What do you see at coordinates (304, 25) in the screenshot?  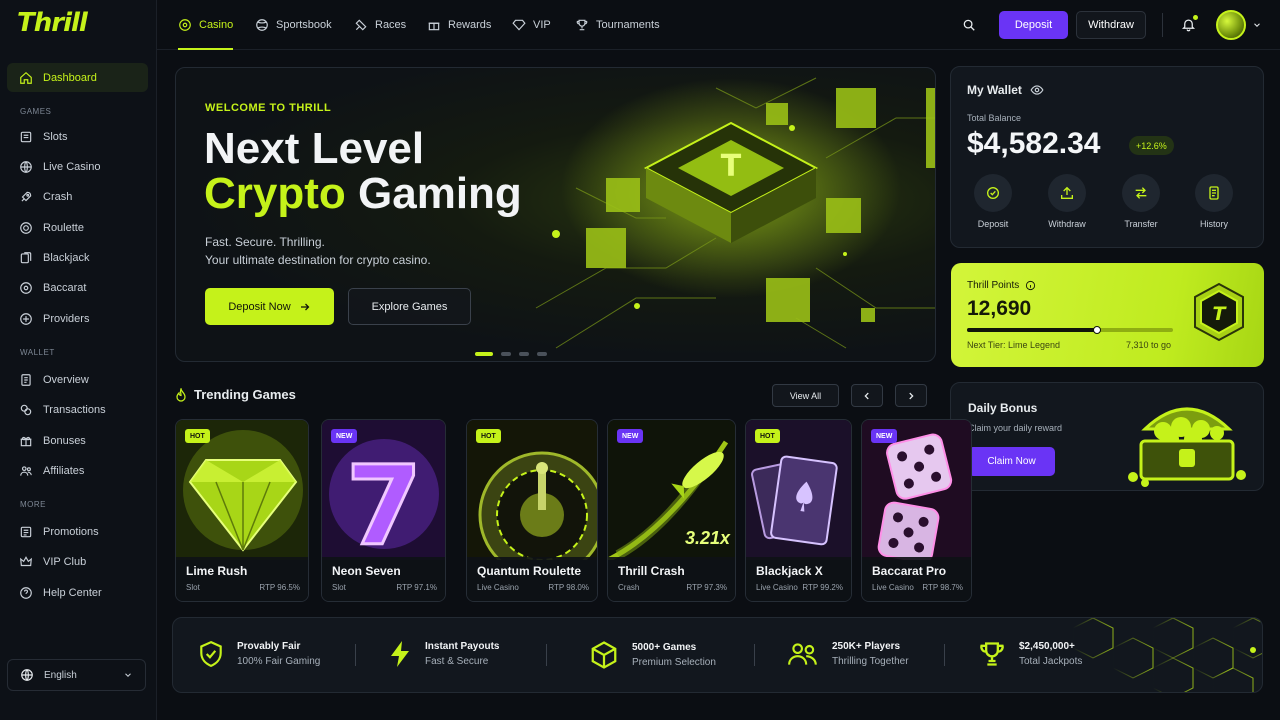 I see `tab-label: Sportsbook` at bounding box center [304, 25].